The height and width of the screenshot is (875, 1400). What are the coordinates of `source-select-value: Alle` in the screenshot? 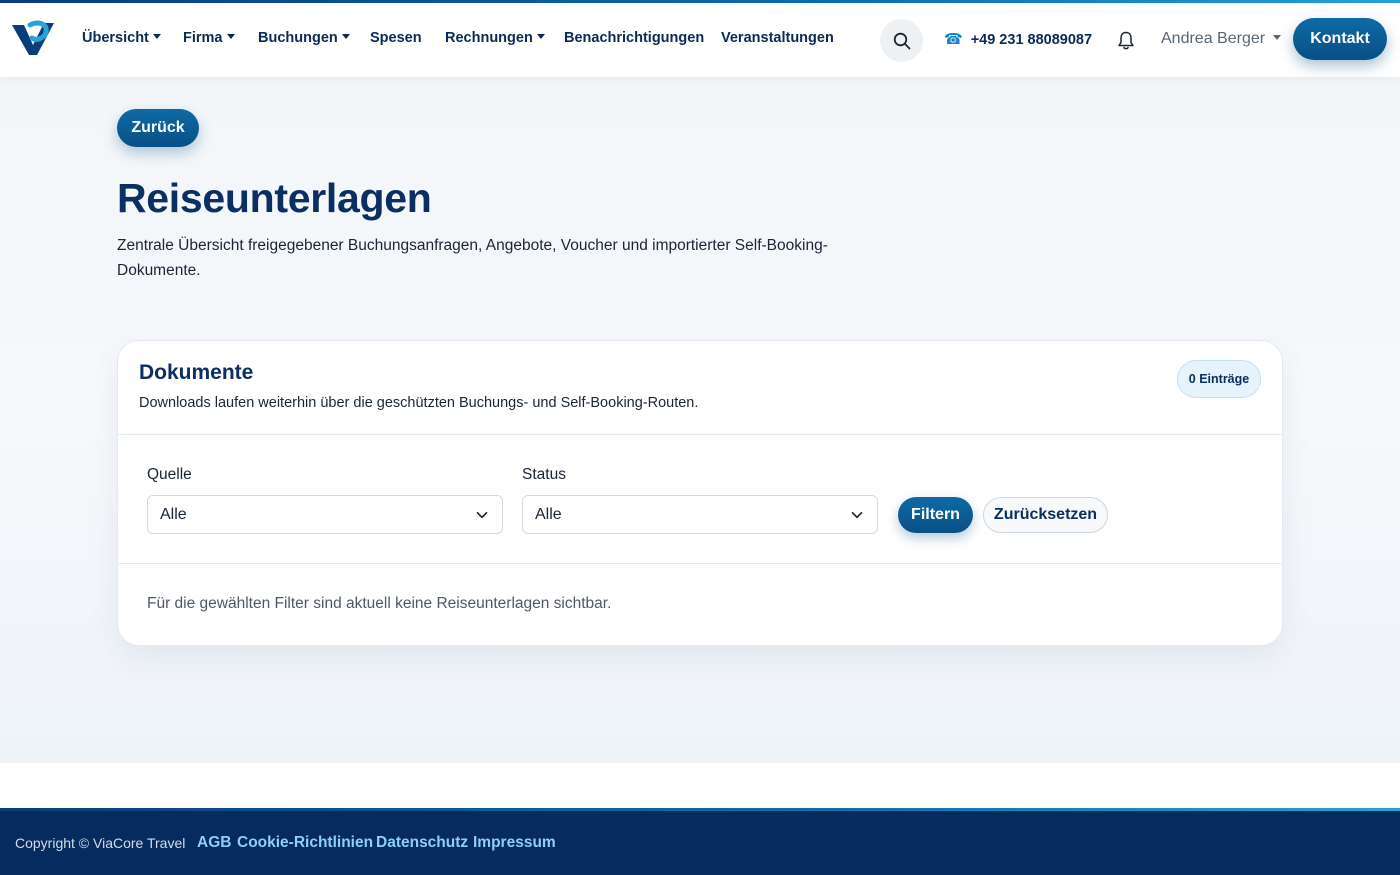 It's located at (173, 514).